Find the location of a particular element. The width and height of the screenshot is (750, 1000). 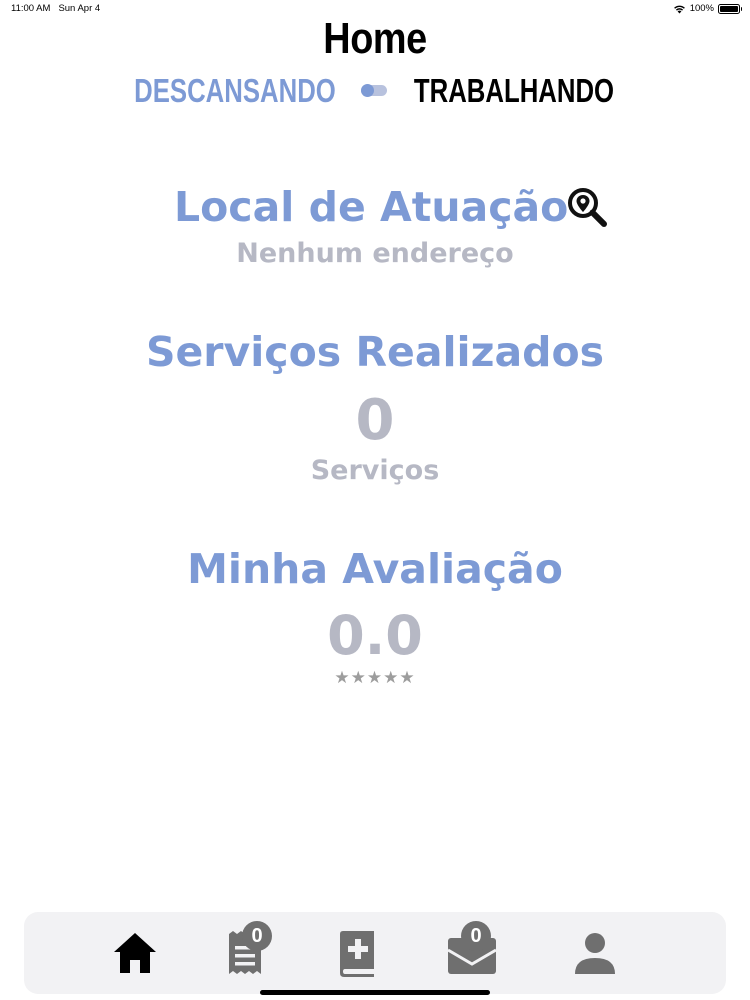

status-date: Sun Apr 4 is located at coordinates (79, 8).